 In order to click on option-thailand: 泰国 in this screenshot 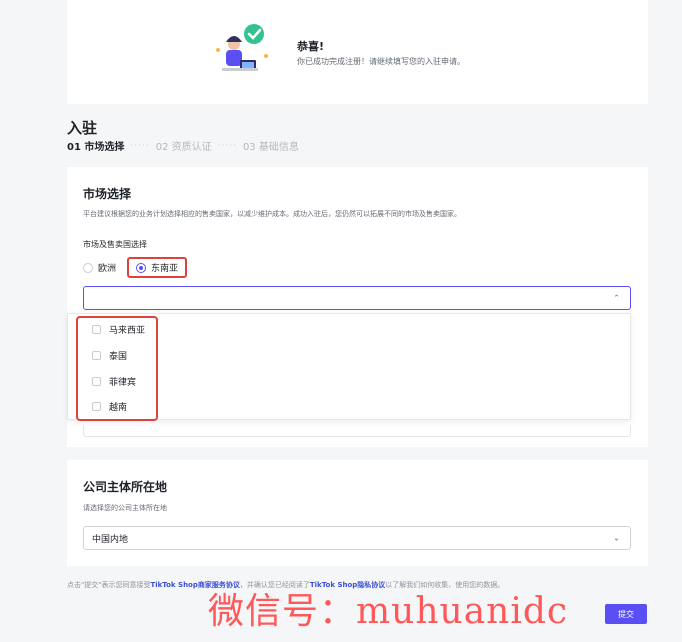, I will do `click(109, 355)`.